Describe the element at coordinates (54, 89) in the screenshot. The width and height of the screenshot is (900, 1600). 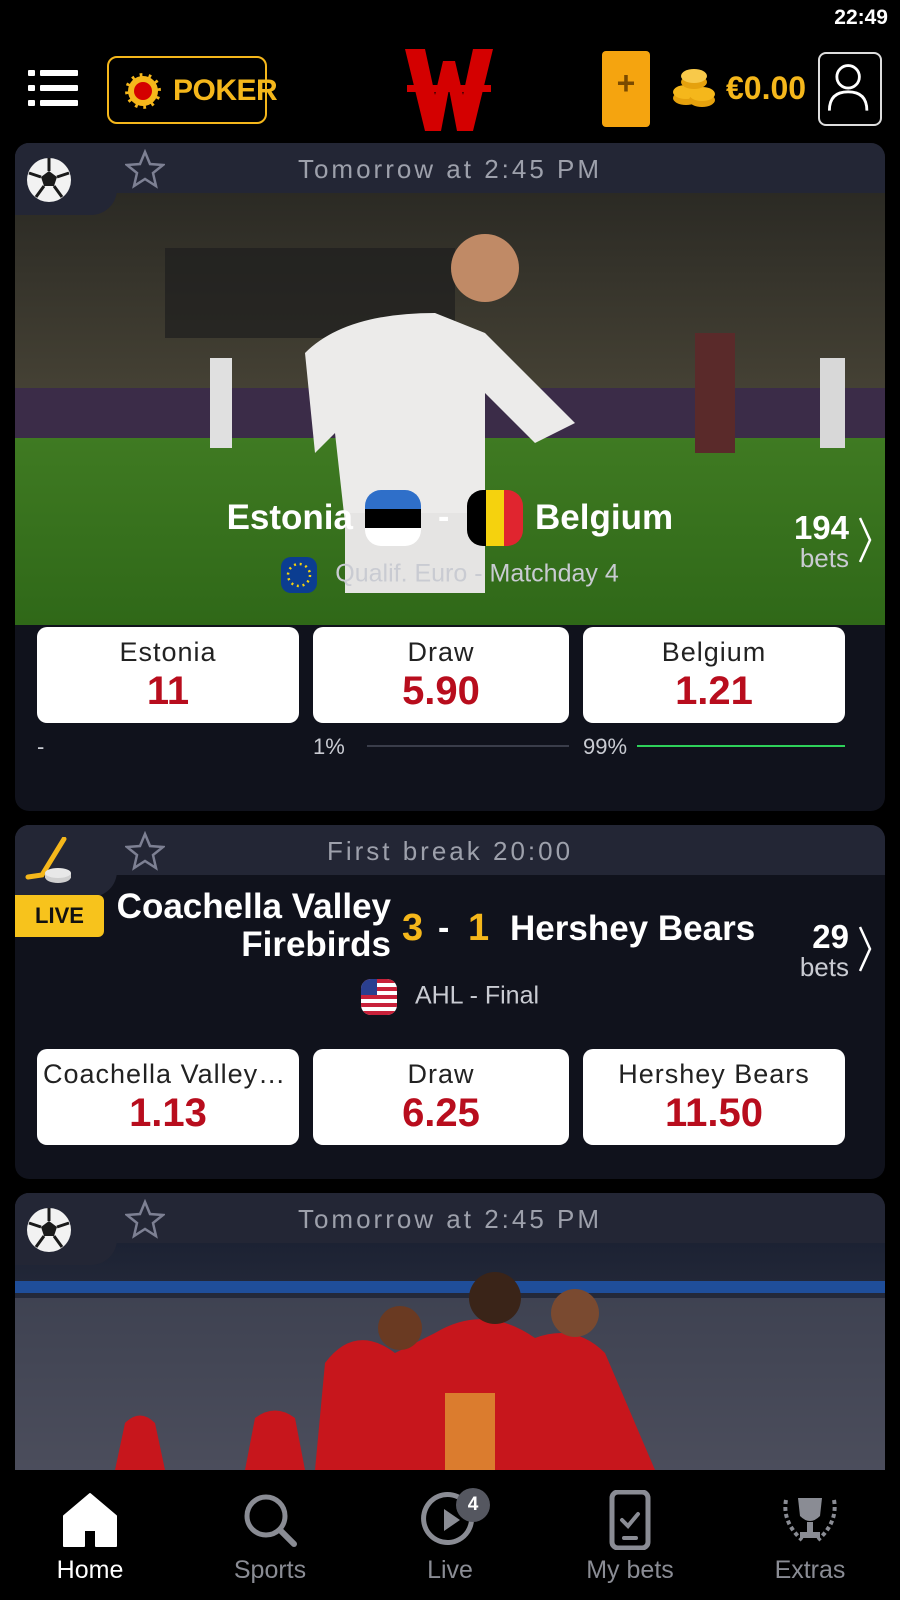
I see `menu-icon` at that location.